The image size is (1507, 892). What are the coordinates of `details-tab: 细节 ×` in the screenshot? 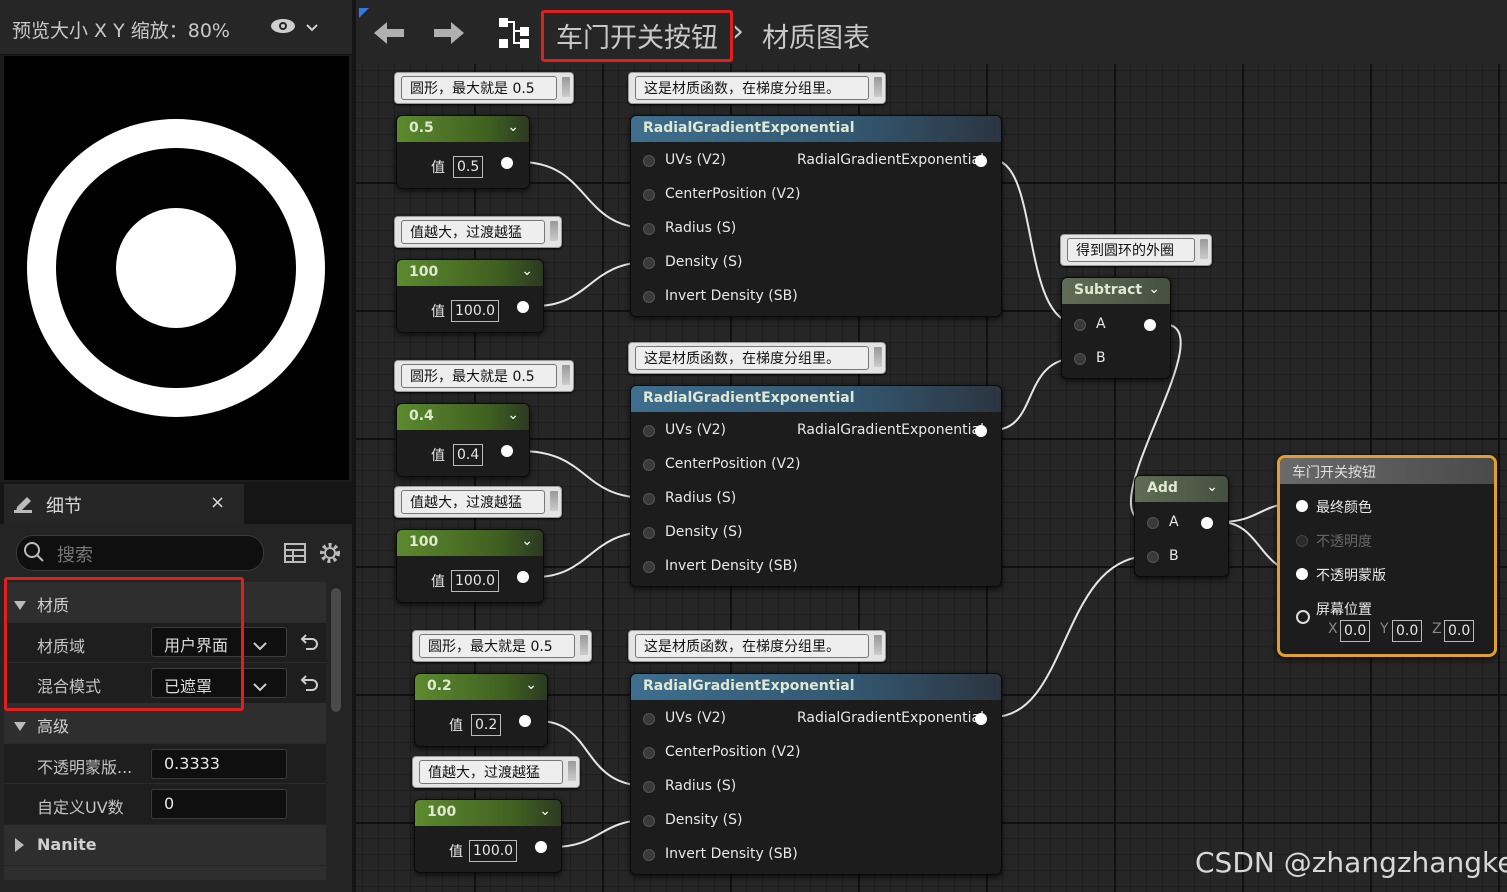 It's located at (124, 504).